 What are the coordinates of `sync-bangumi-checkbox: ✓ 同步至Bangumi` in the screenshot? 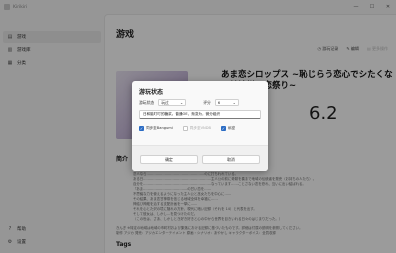 It's located at (156, 128).